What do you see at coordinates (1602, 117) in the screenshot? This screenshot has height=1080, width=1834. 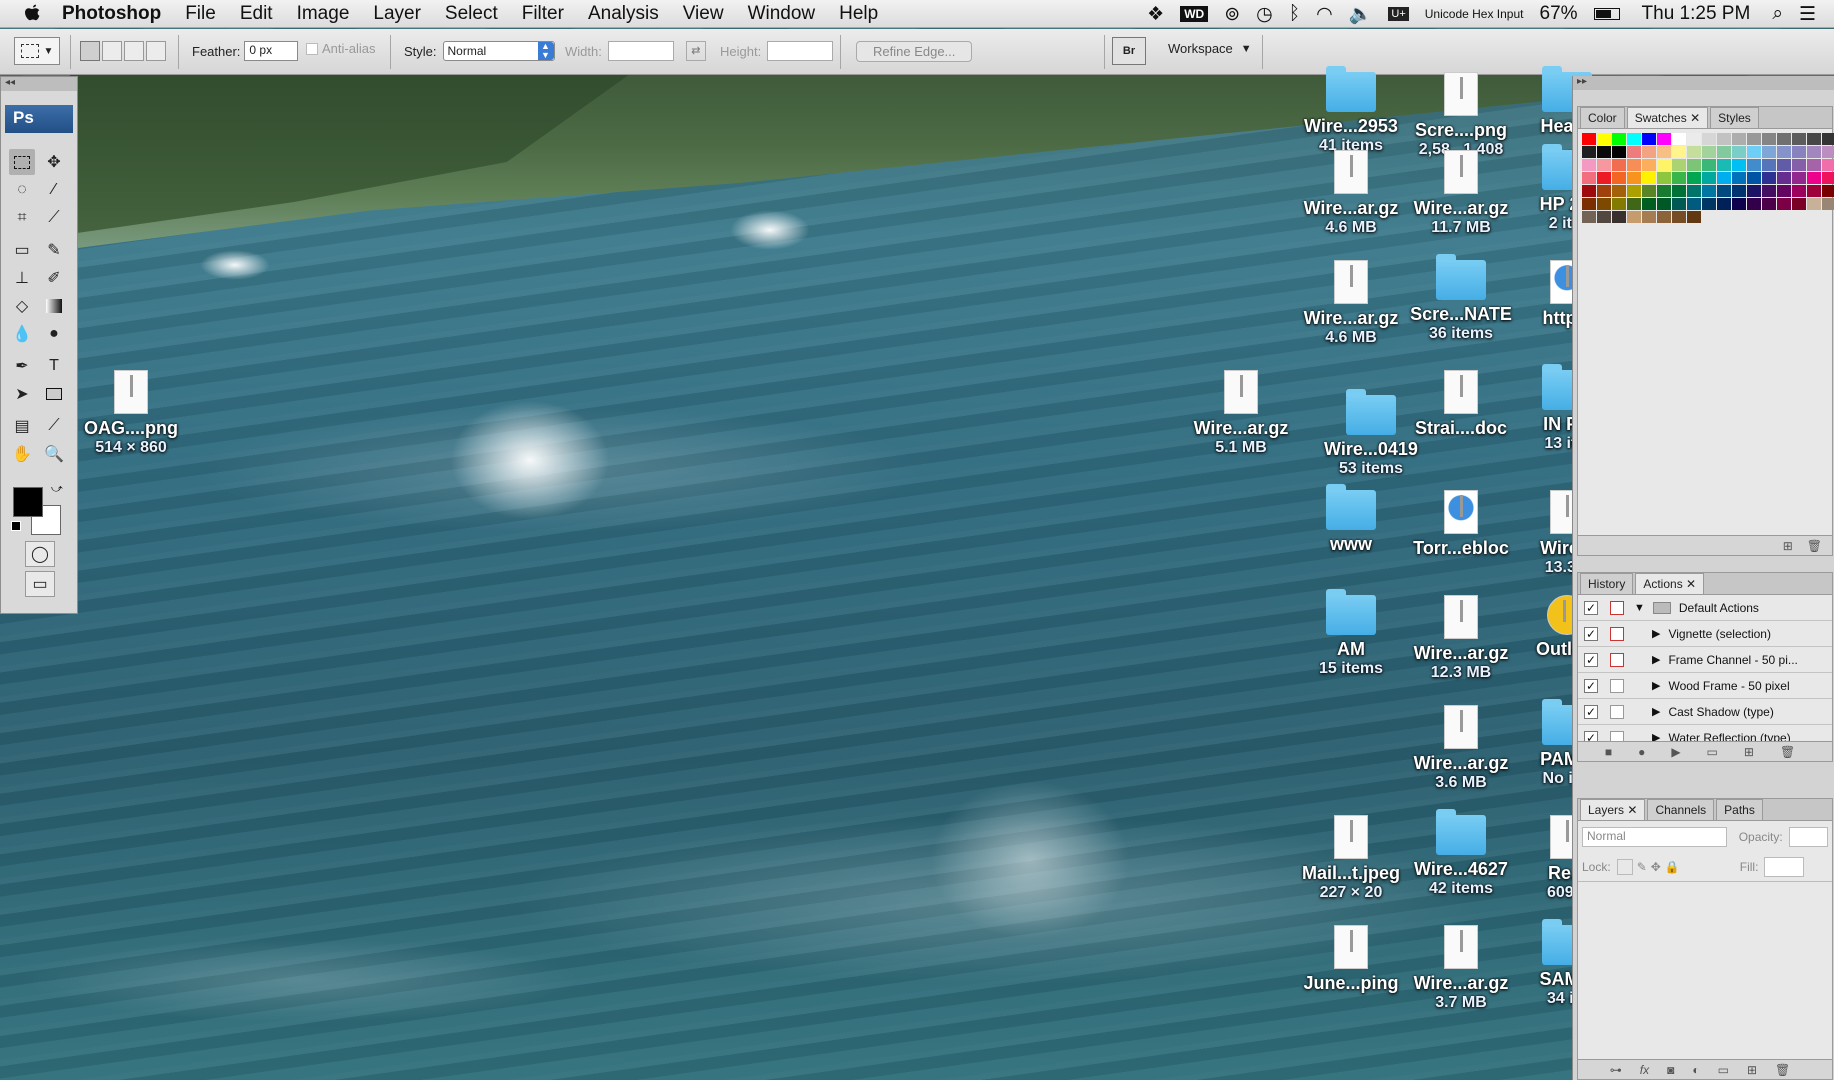 I see `tab-color: Color` at bounding box center [1602, 117].